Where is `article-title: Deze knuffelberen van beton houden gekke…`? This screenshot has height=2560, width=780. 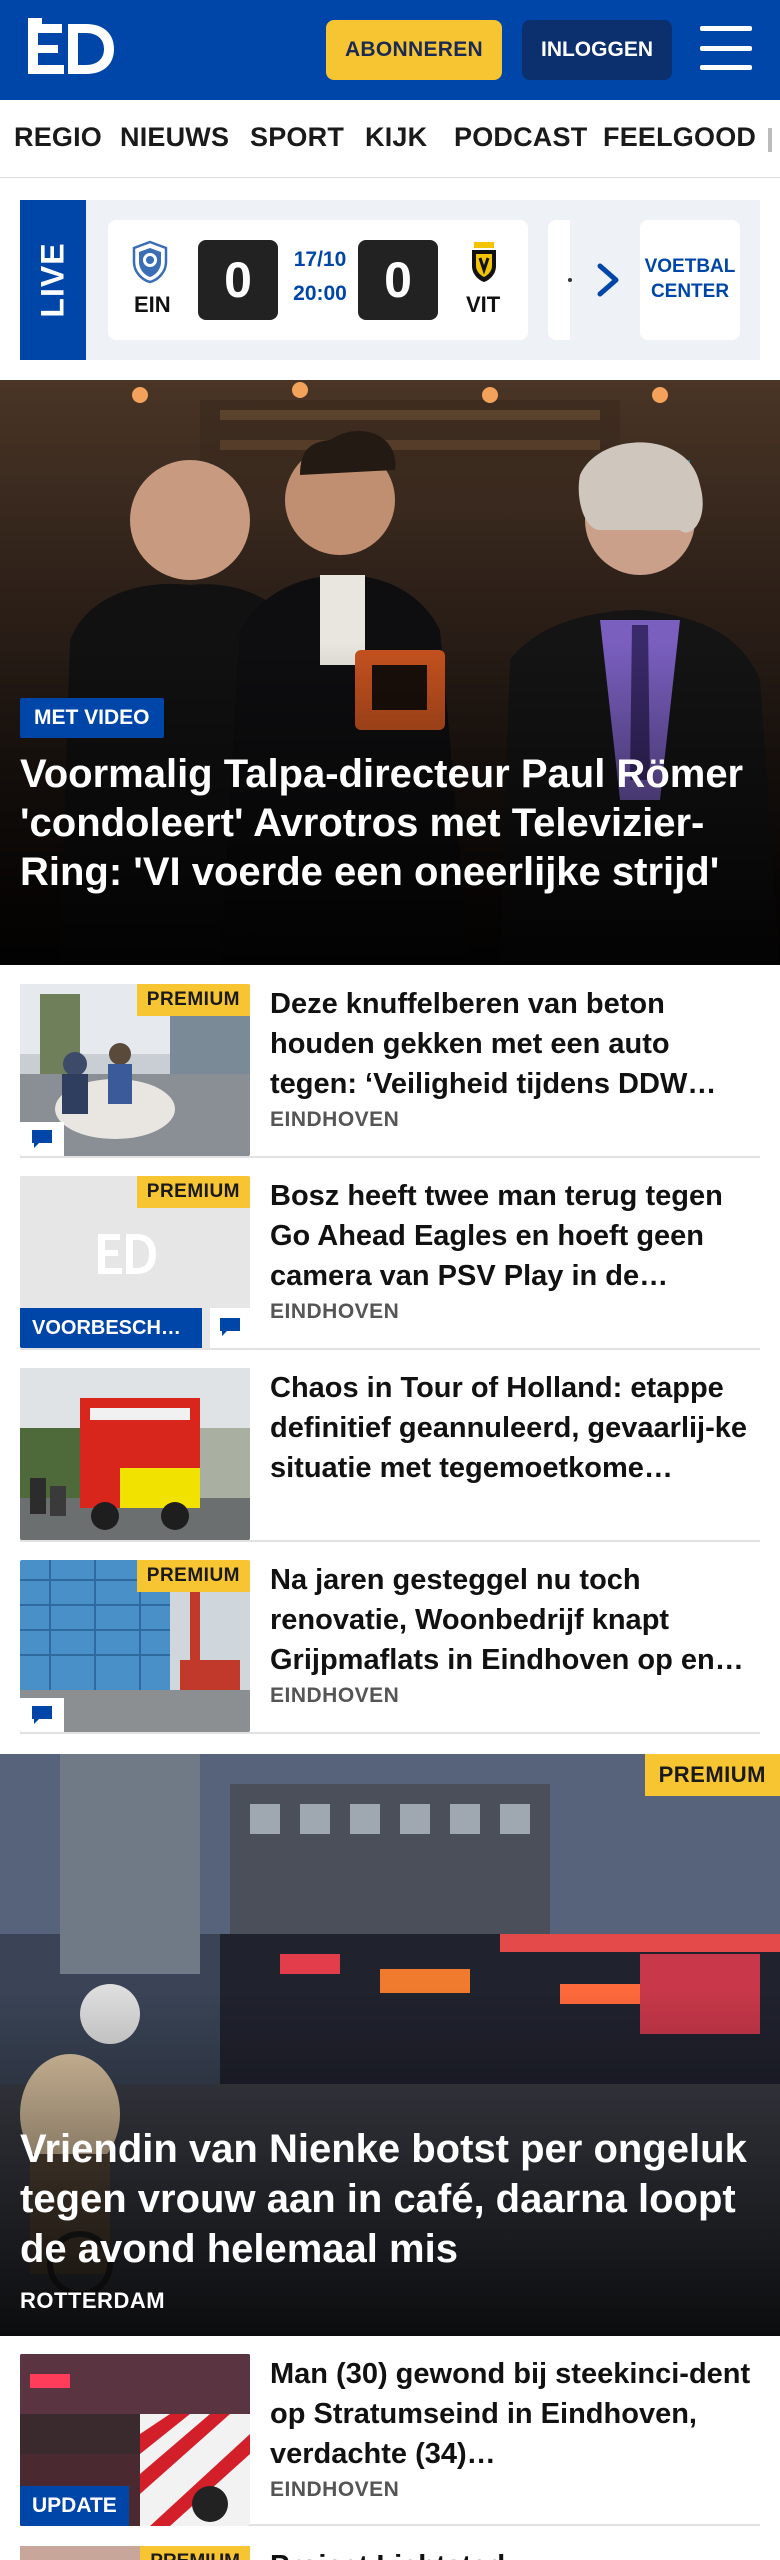 article-title: Deze knuffelberen van beton houden gekke… is located at coordinates (515, 1044).